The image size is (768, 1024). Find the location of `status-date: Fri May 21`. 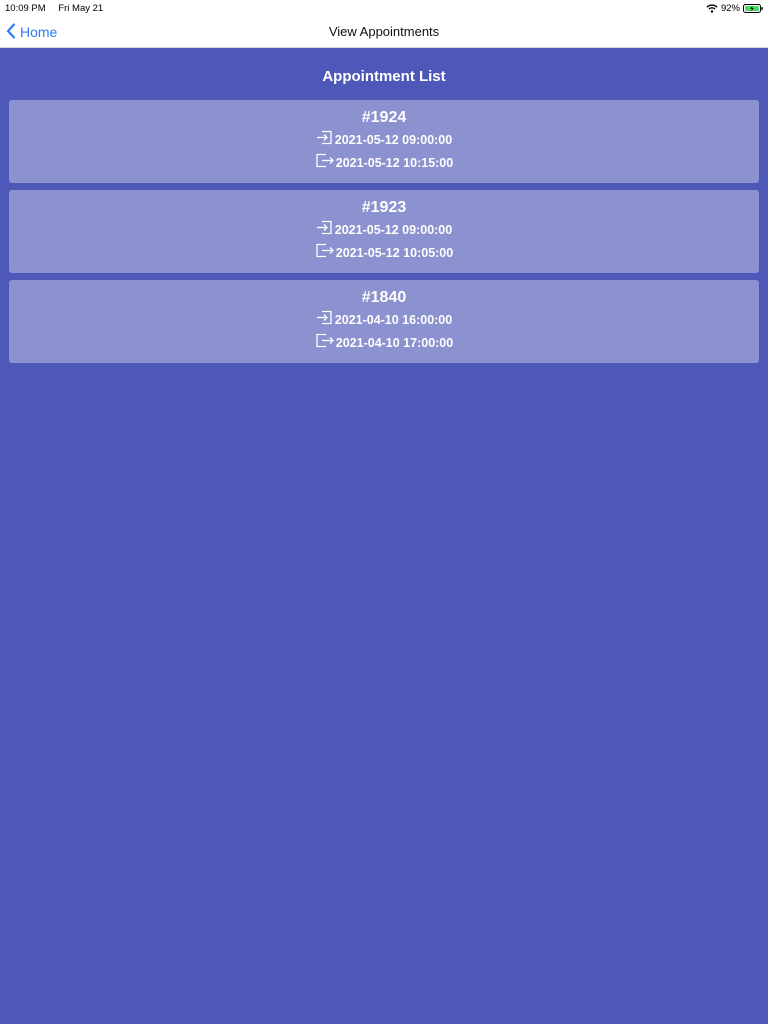

status-date: Fri May 21 is located at coordinates (81, 8).